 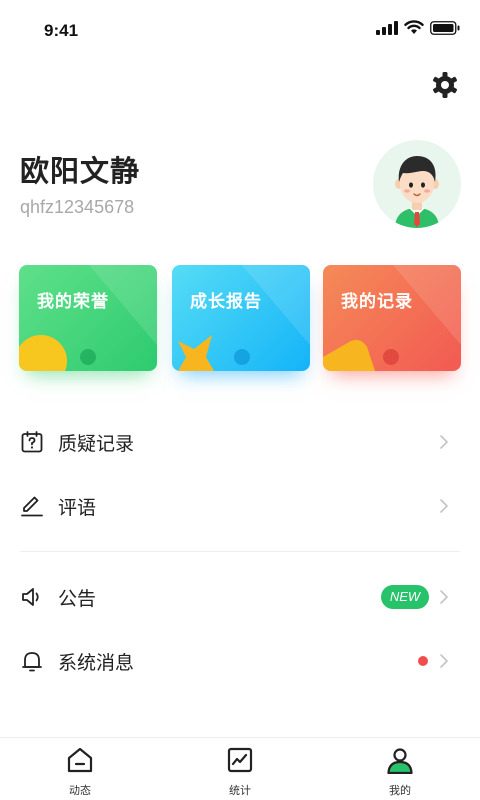 What do you see at coordinates (73, 302) in the screenshot?
I see `card-label: 我的荣誉` at bounding box center [73, 302].